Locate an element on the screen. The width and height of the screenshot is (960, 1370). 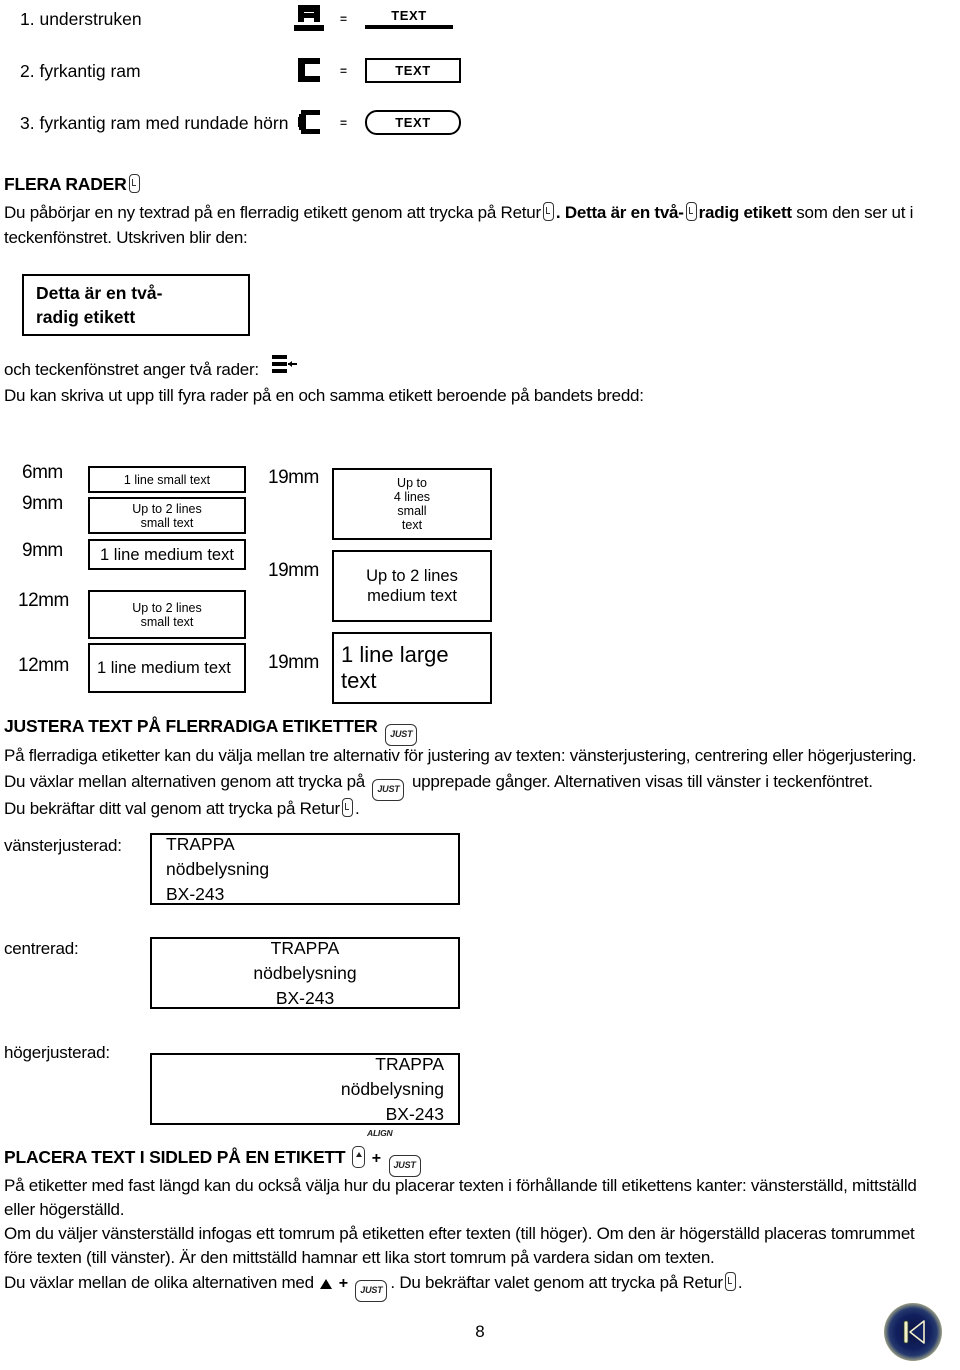
up-arrow-key-icon is located at coordinates (359, 1157).